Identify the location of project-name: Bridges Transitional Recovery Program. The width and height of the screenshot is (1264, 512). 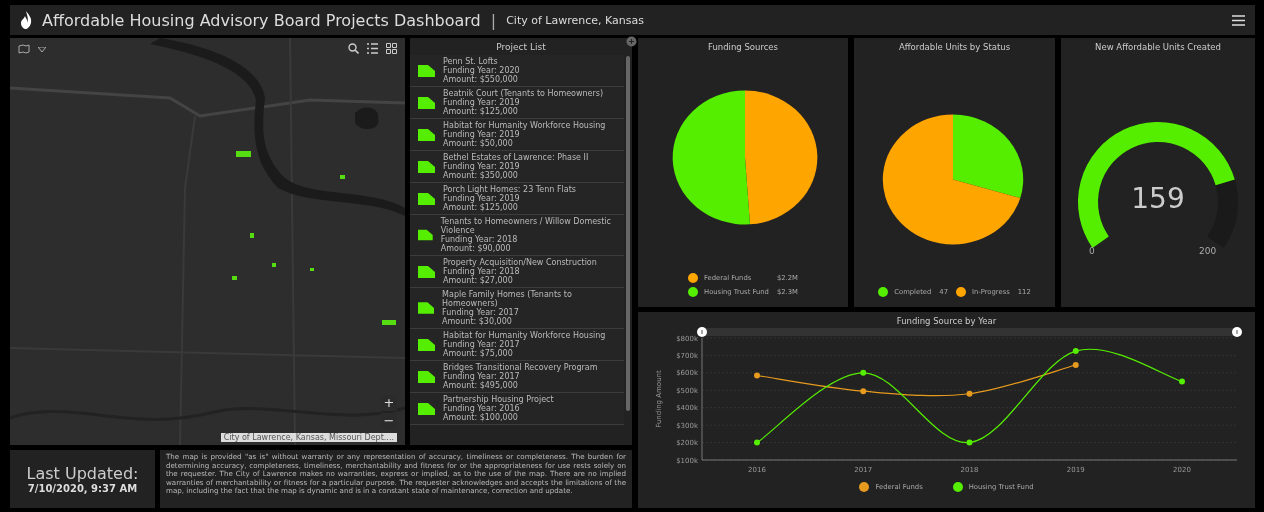
(520, 367).